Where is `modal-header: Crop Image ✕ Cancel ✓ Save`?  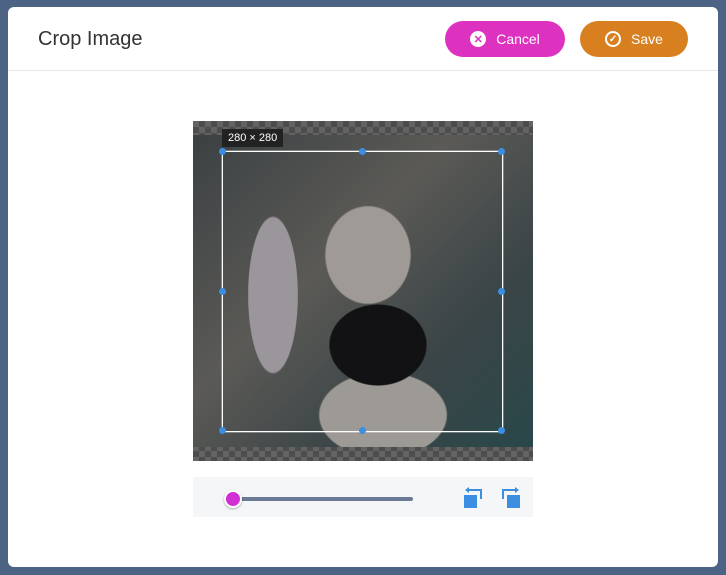 modal-header: Crop Image ✕ Cancel ✓ Save is located at coordinates (363, 39).